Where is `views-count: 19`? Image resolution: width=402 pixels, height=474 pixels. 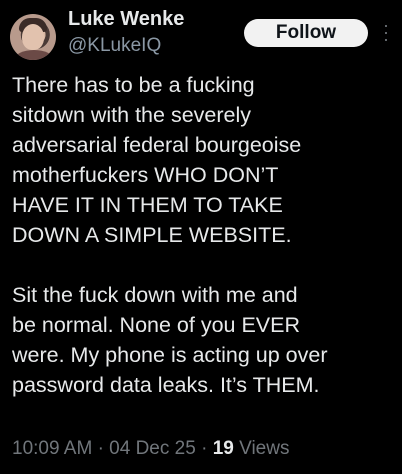 views-count: 19 is located at coordinates (223, 448).